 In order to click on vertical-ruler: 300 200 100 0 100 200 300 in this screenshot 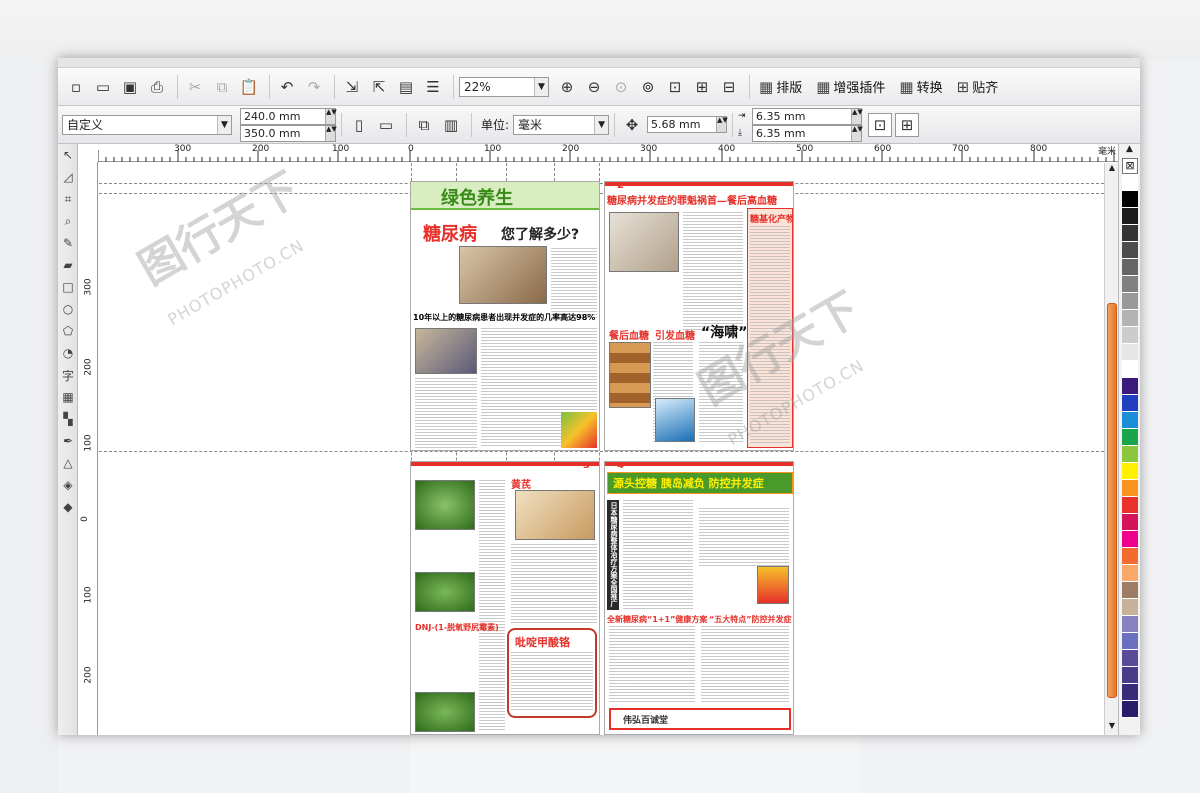, I will do `click(88, 448)`.